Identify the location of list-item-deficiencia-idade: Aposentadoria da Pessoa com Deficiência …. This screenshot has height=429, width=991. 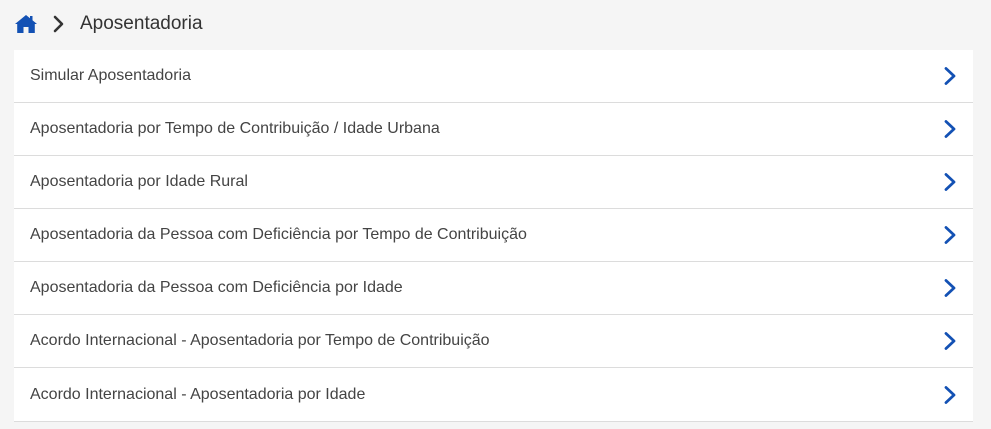
(493, 288).